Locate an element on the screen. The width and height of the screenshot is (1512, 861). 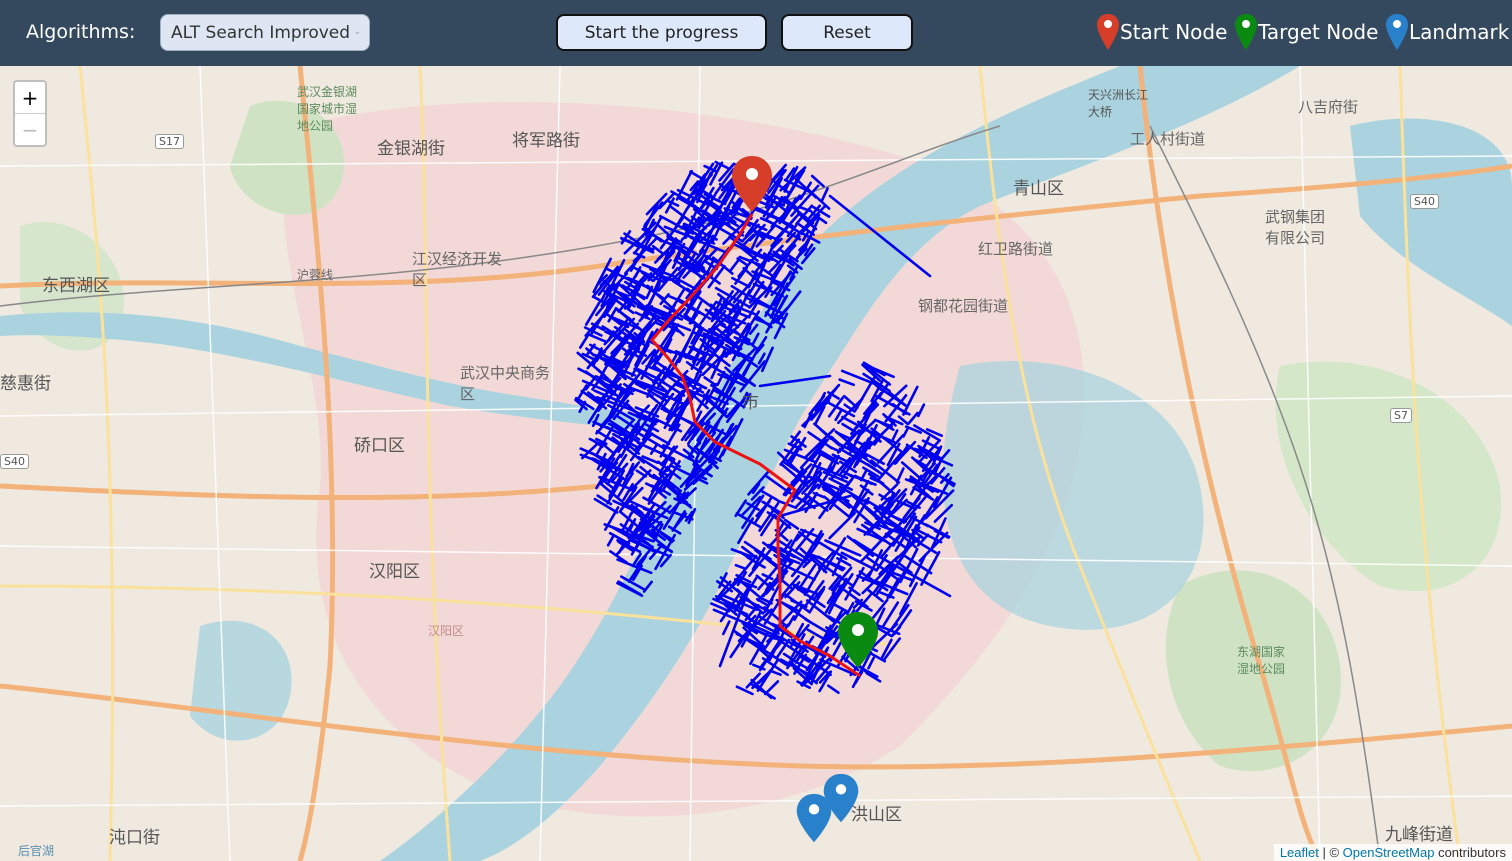
road-shield-s40-east: S40 is located at coordinates (1424, 201).